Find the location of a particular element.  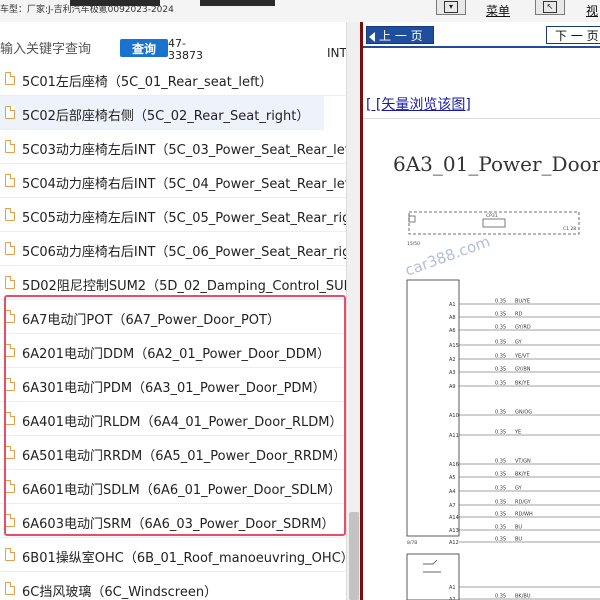

wire-color: RD/WH is located at coordinates (524, 515).